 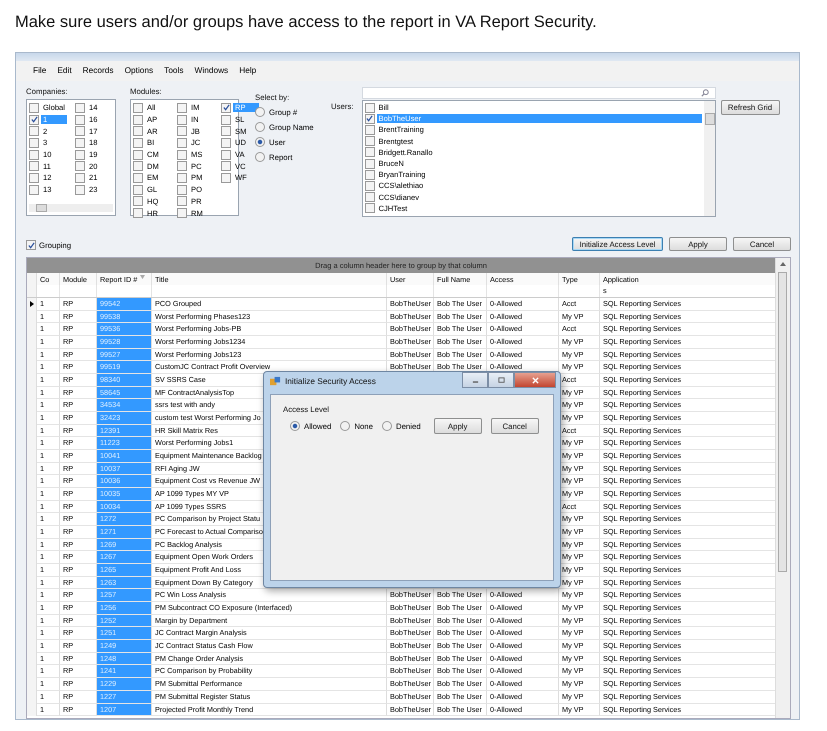 What do you see at coordinates (247, 73) in the screenshot?
I see `menu-item: Help` at bounding box center [247, 73].